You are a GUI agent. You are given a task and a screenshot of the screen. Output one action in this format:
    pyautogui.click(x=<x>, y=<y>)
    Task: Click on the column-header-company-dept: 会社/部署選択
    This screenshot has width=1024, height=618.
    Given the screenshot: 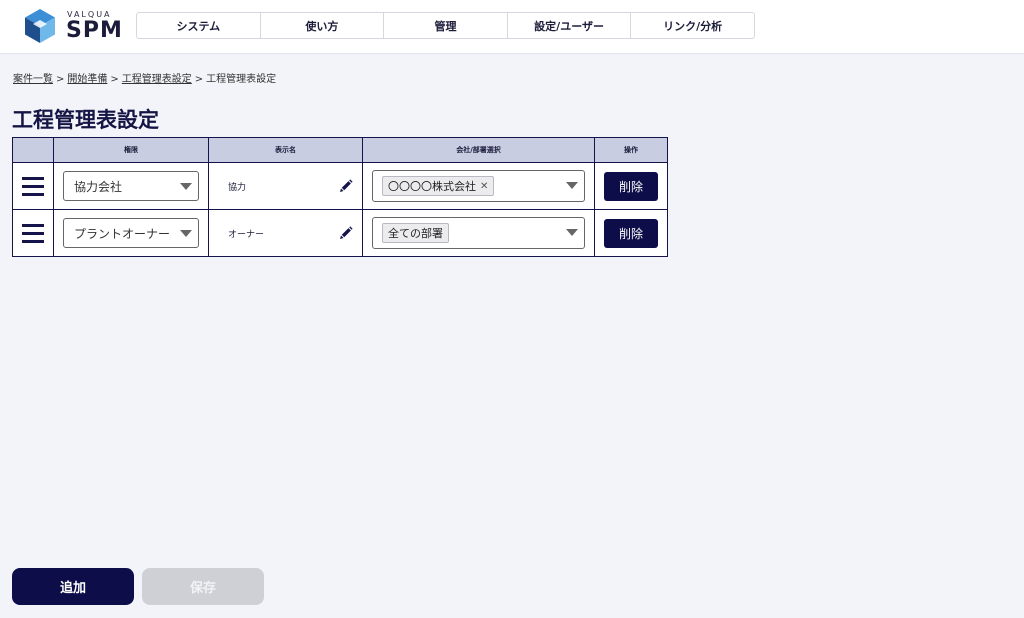 What is the action you would take?
    pyautogui.click(x=478, y=150)
    